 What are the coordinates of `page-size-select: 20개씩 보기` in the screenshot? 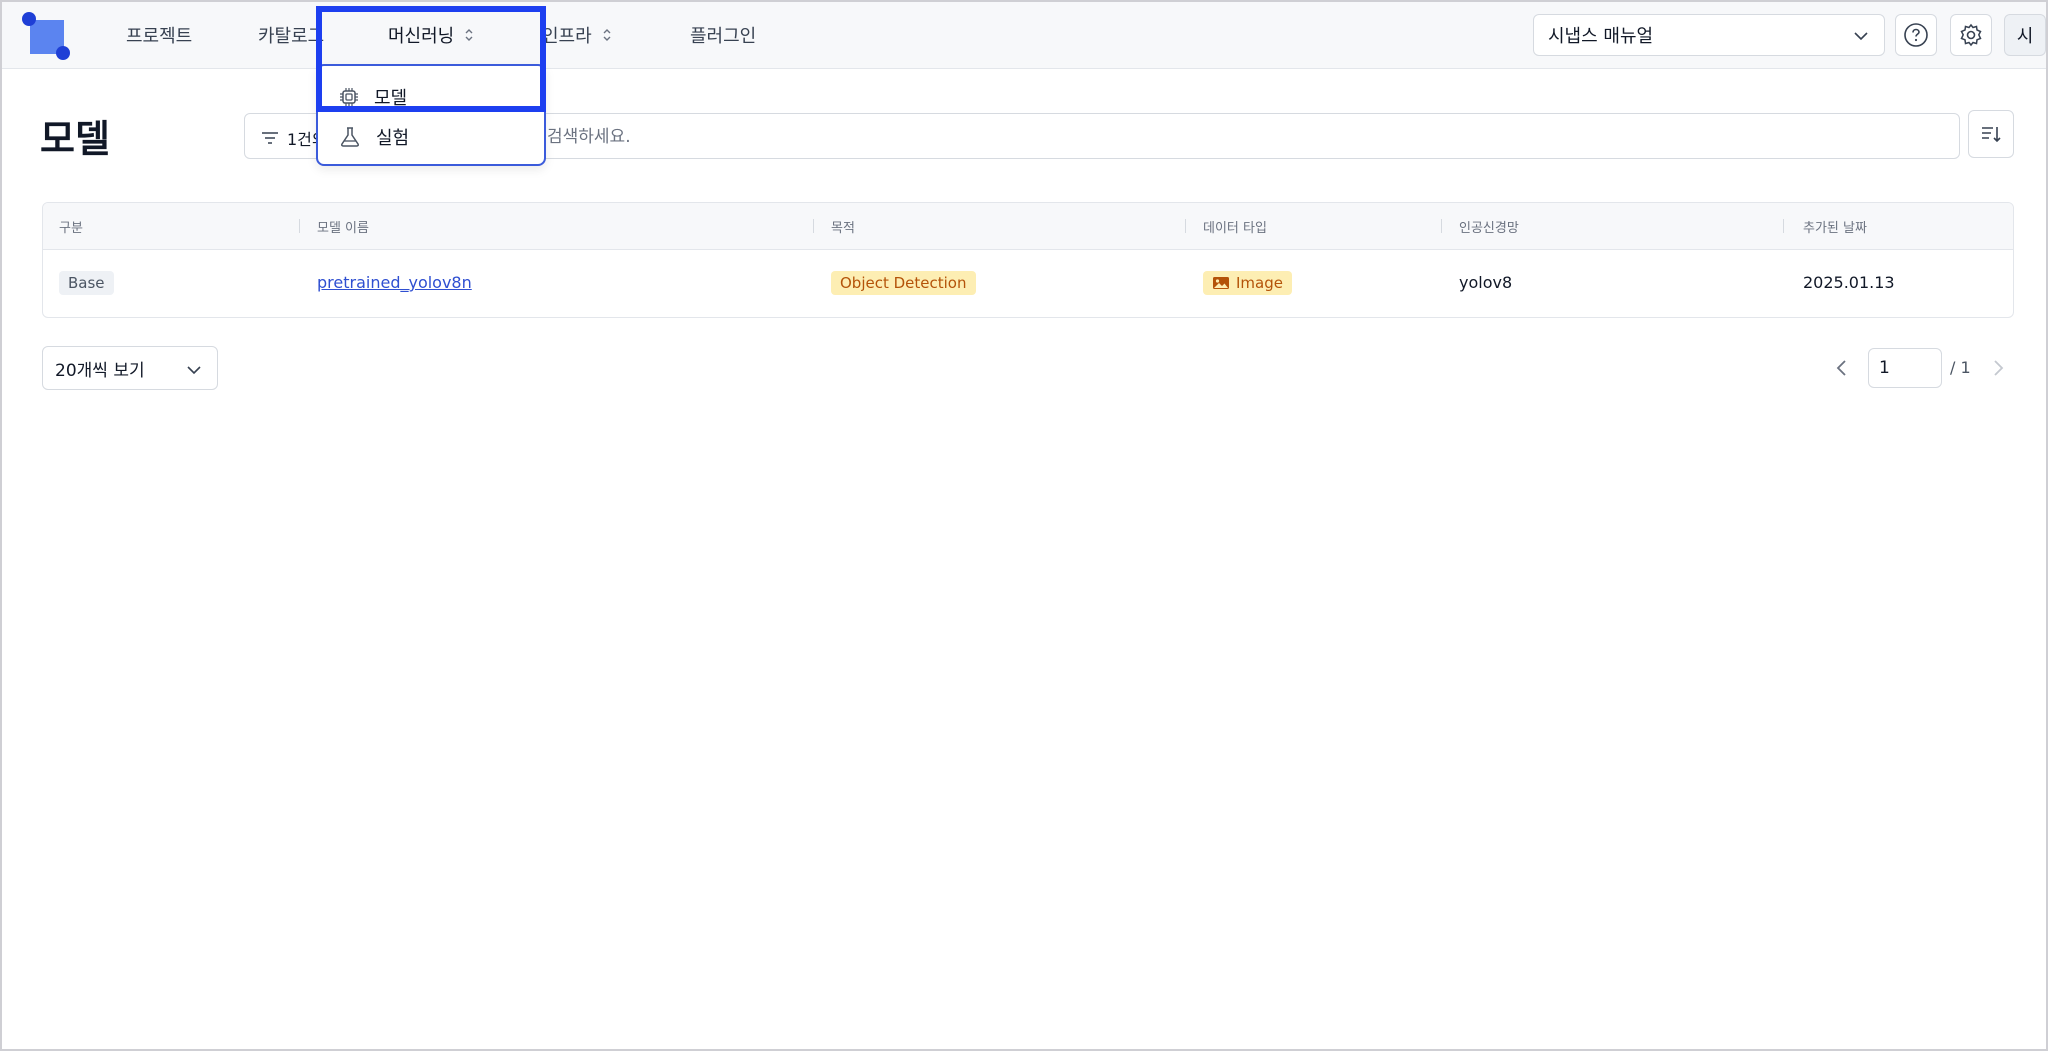 It's located at (130, 368).